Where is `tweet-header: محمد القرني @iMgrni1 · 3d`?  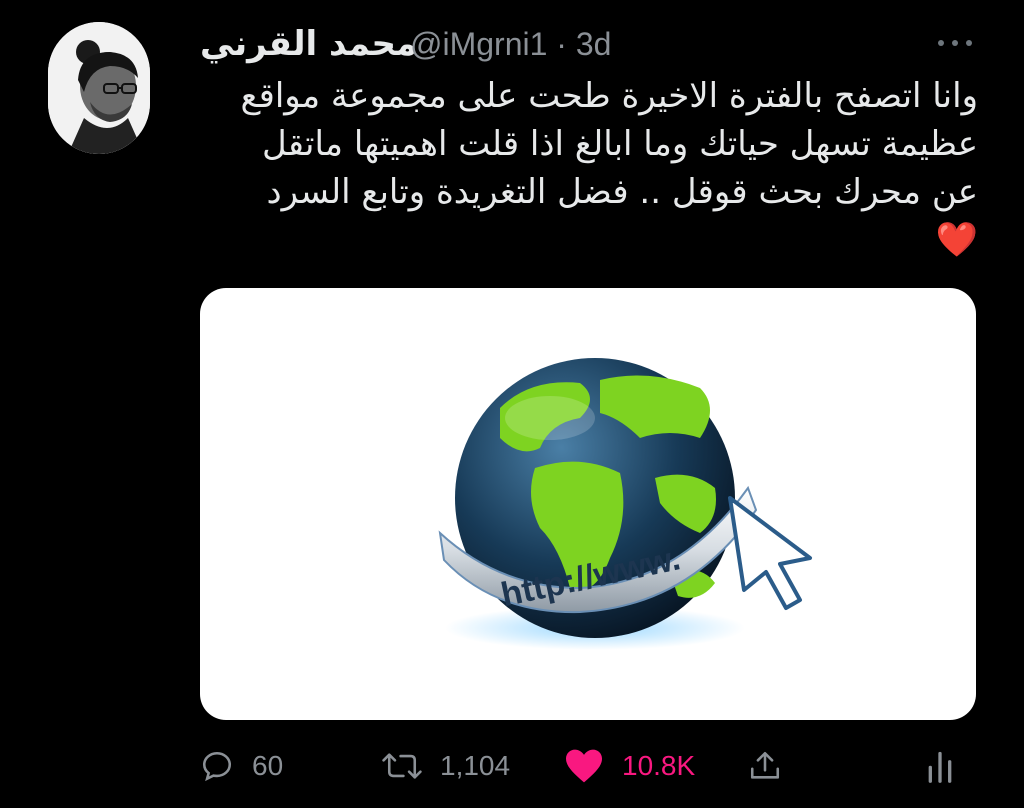 tweet-header: محمد القرني @iMgrni1 · 3d is located at coordinates (595, 43).